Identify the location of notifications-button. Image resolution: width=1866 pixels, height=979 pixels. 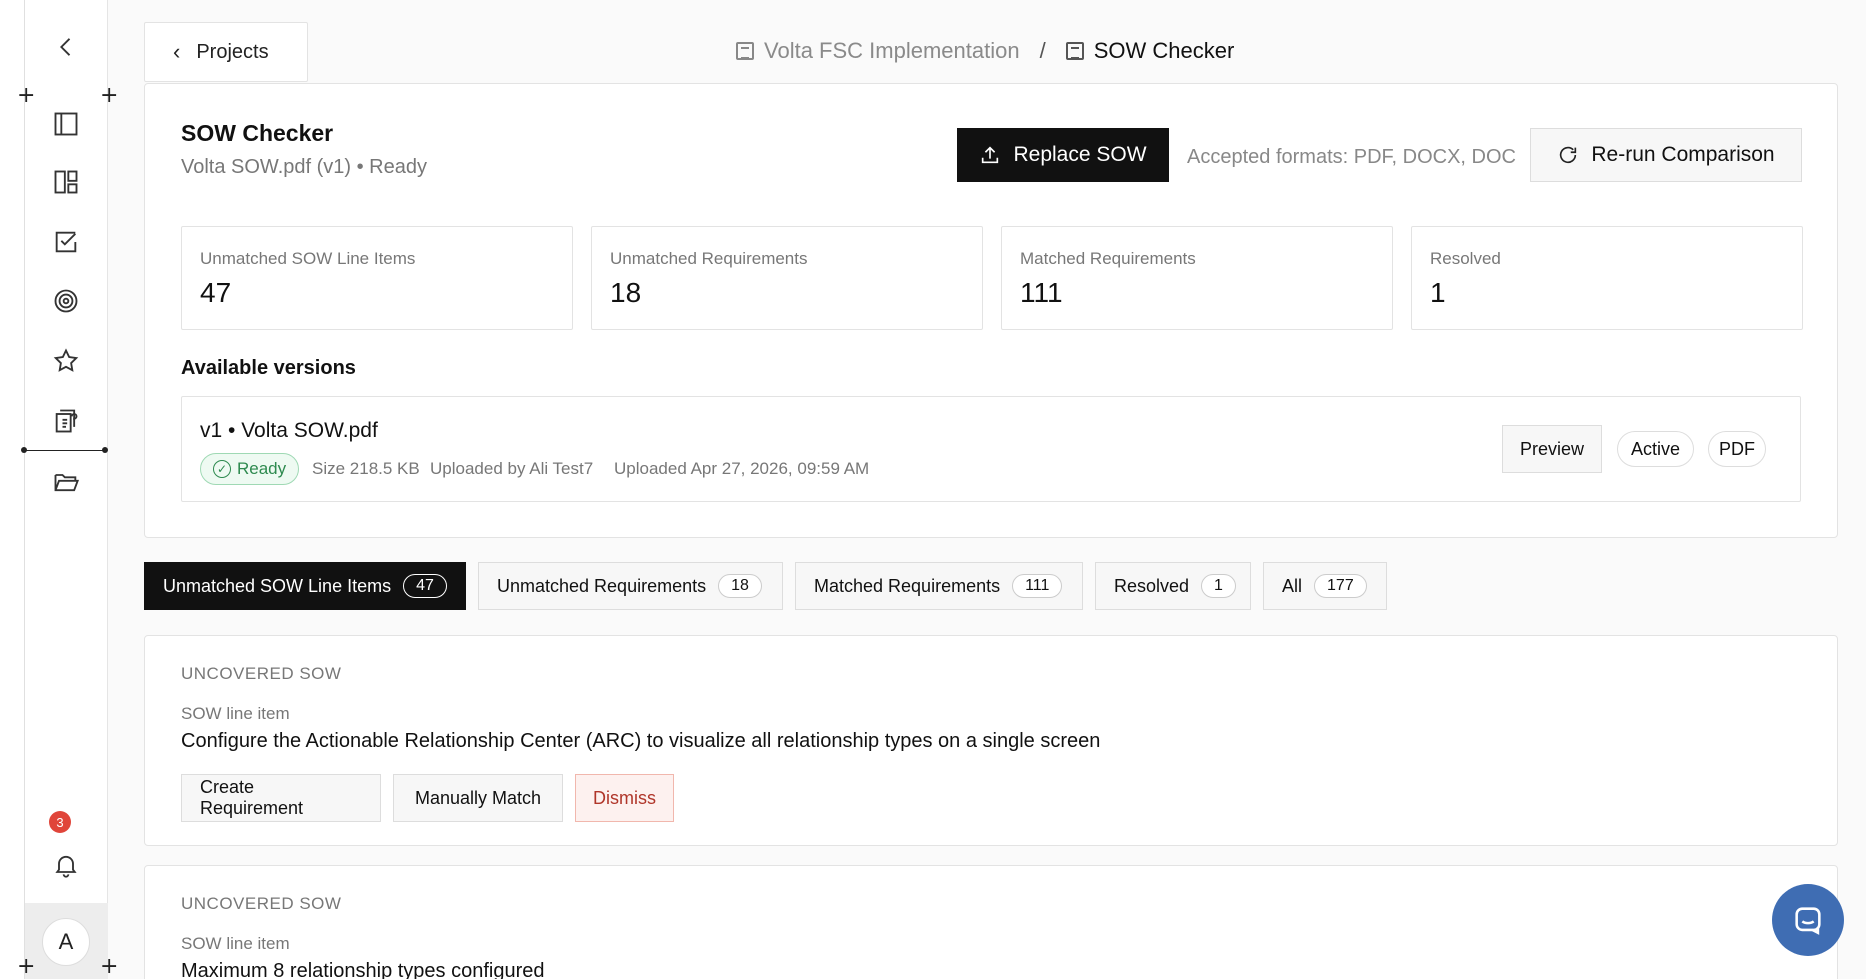
(66, 865).